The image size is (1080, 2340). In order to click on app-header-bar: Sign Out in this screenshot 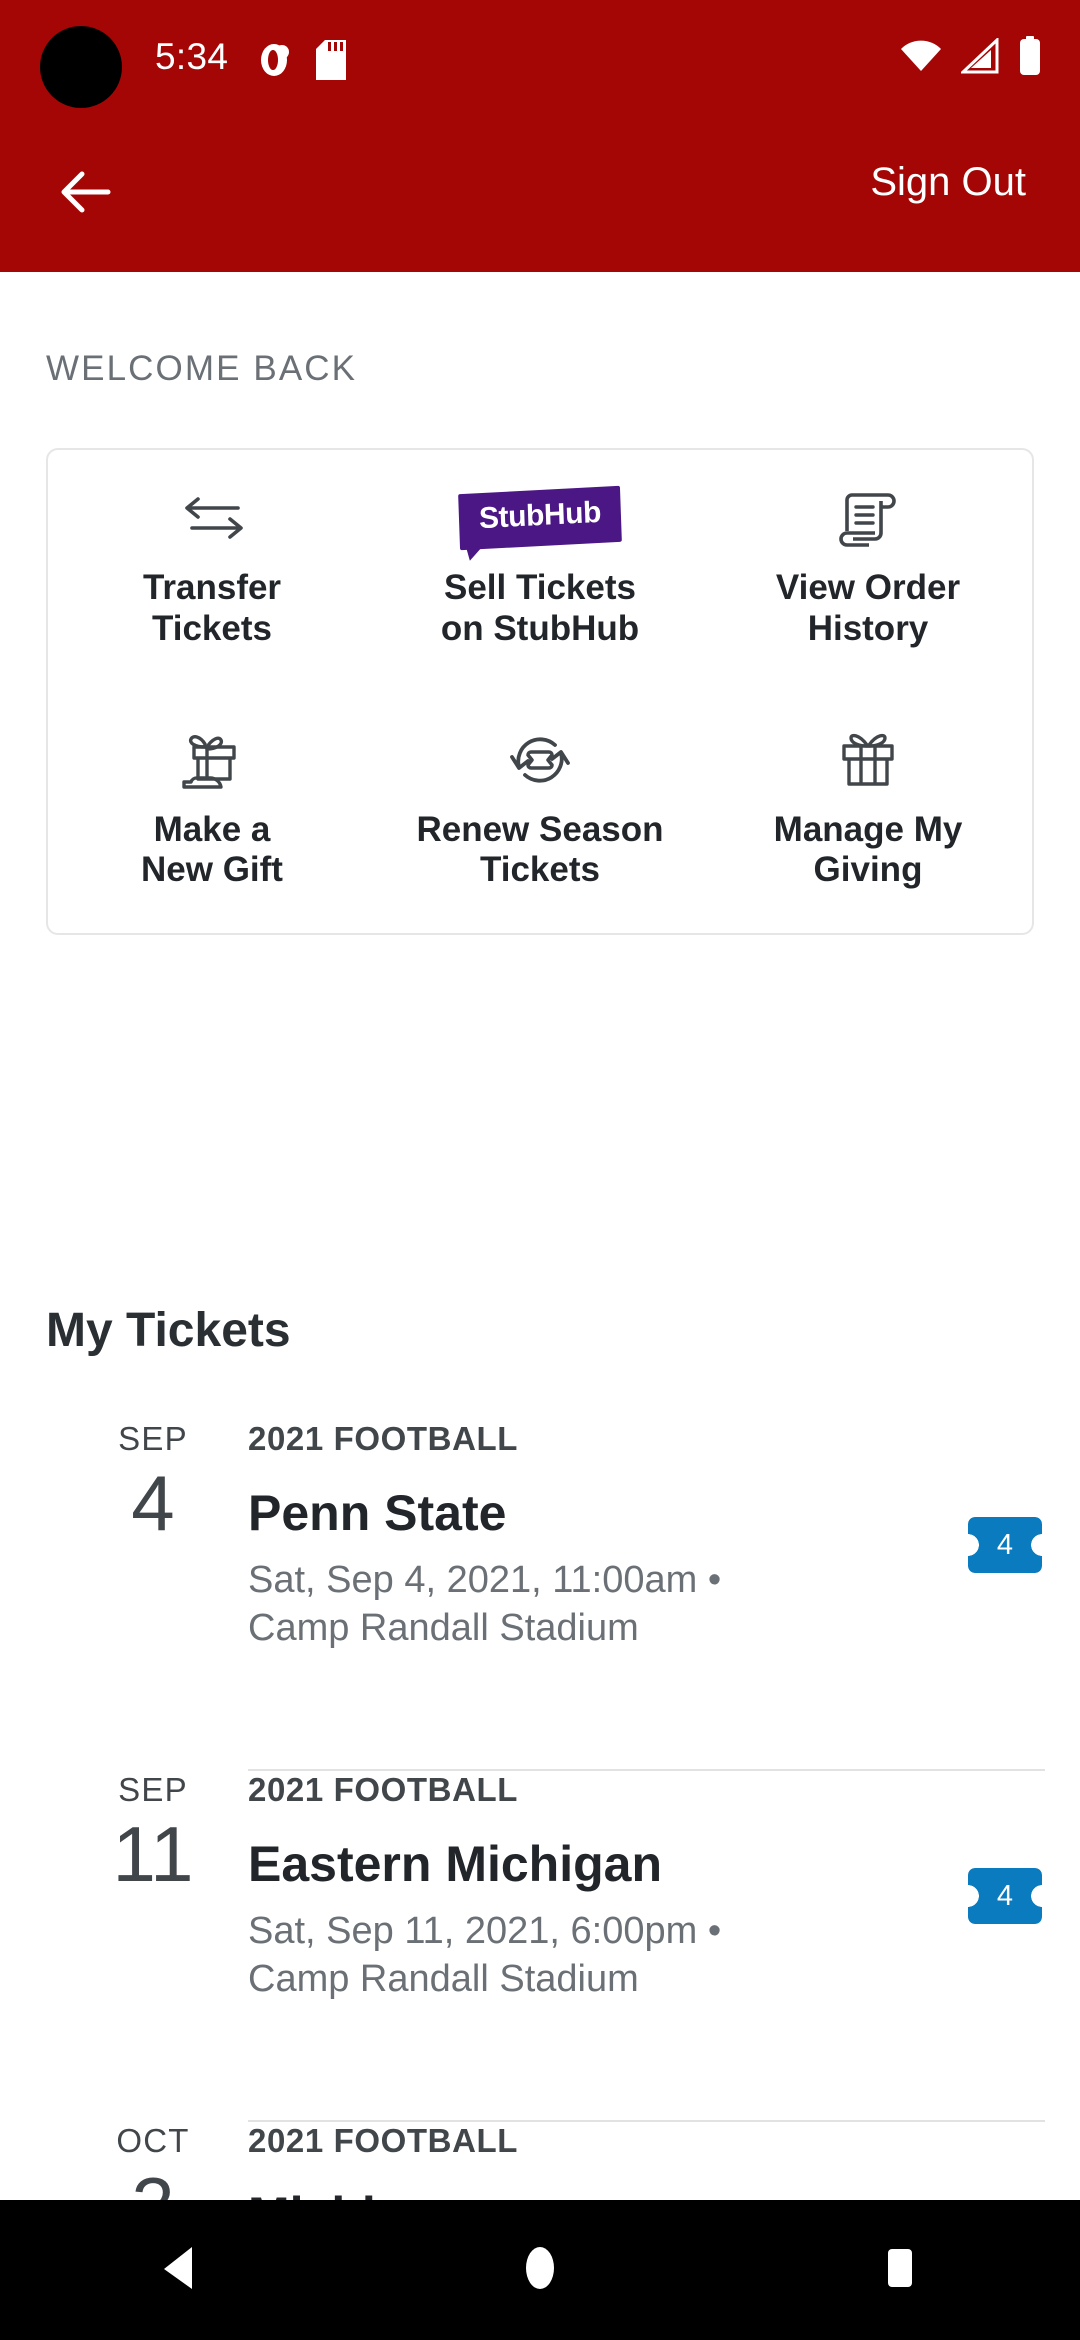, I will do `click(540, 192)`.